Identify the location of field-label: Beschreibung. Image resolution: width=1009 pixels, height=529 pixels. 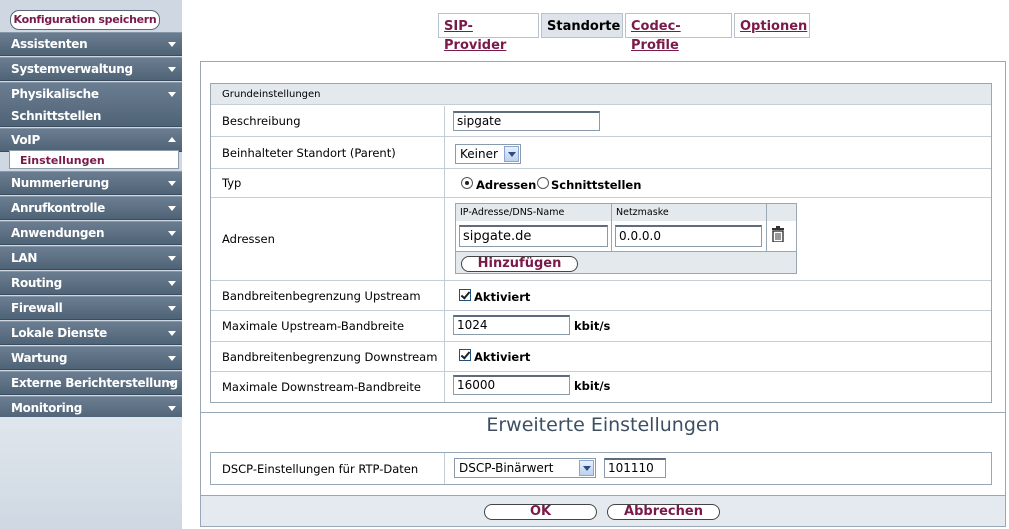
(328, 121).